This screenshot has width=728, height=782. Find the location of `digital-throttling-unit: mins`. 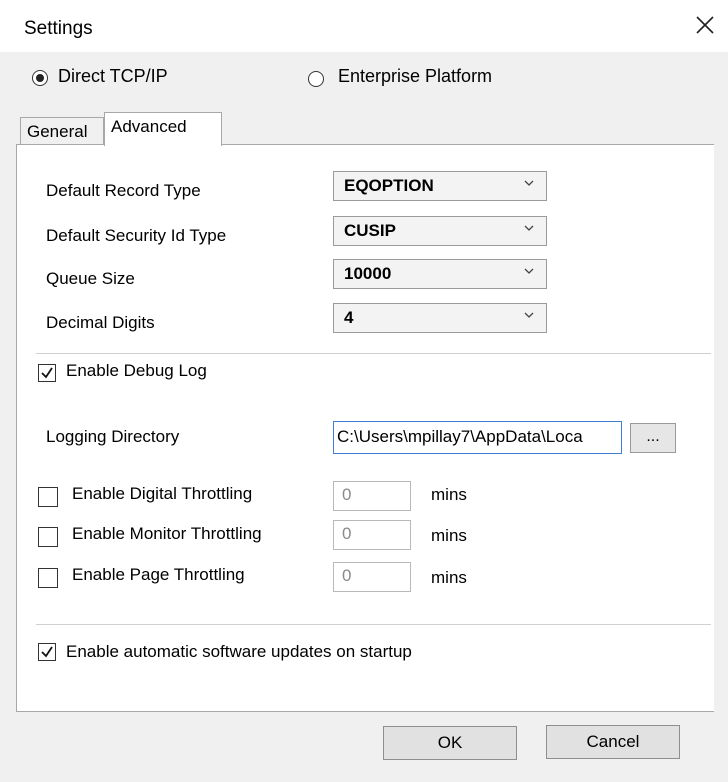

digital-throttling-unit: mins is located at coordinates (449, 494).